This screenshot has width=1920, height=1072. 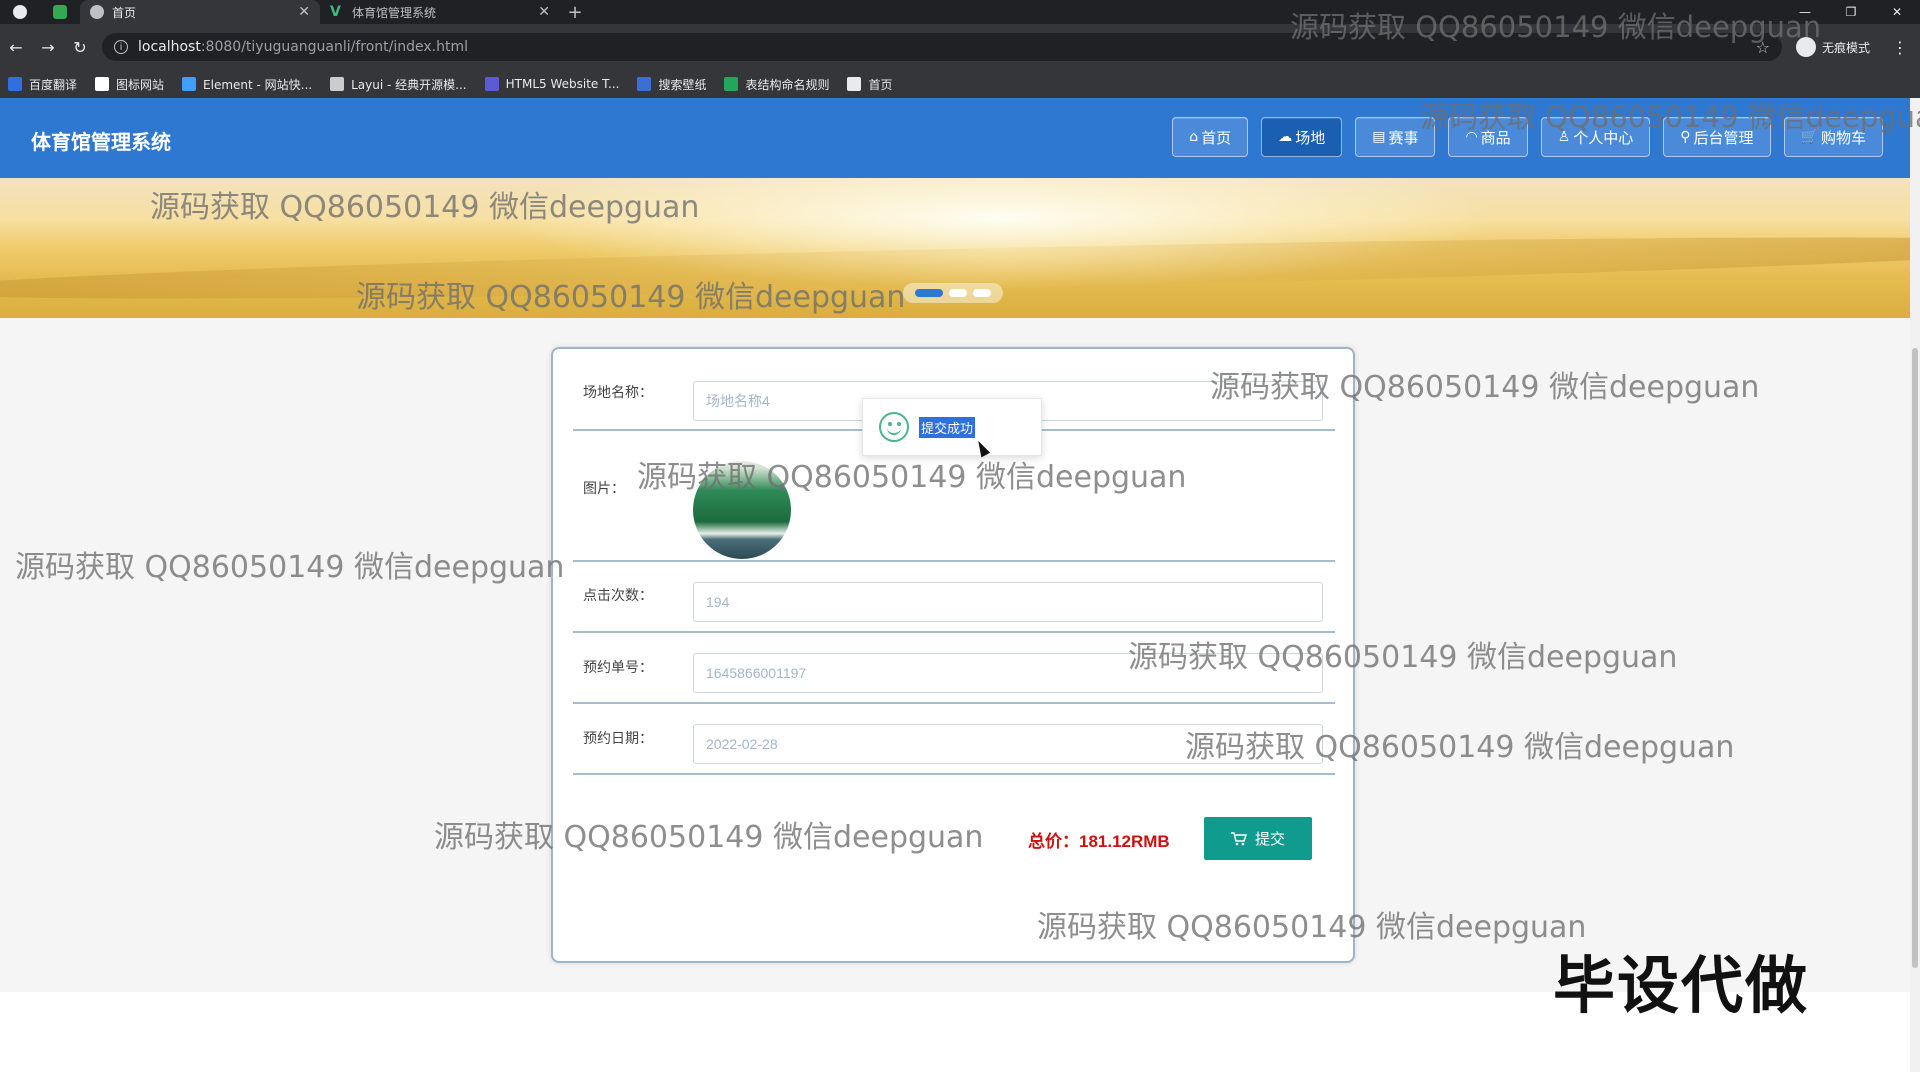 I want to click on chrome-logo-icon, so click(x=20, y=12).